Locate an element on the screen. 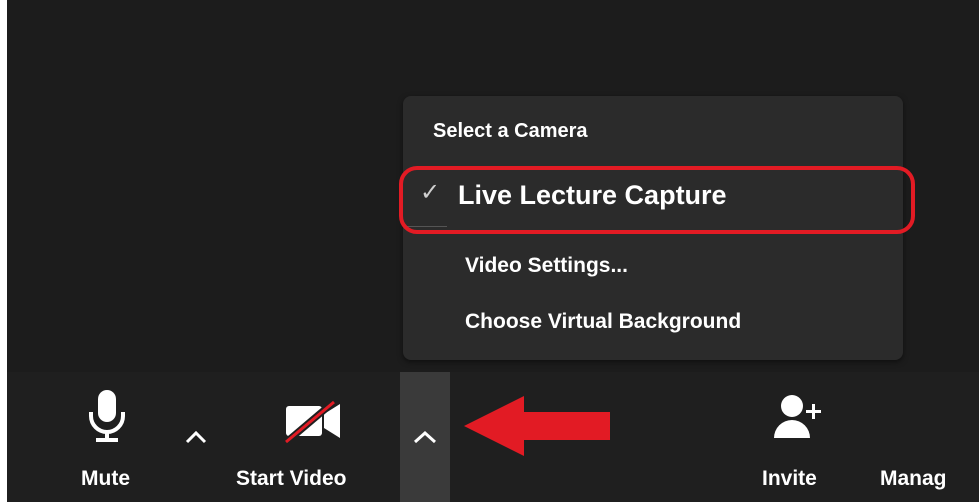 The height and width of the screenshot is (502, 979). add-user-icon is located at coordinates (797, 416).